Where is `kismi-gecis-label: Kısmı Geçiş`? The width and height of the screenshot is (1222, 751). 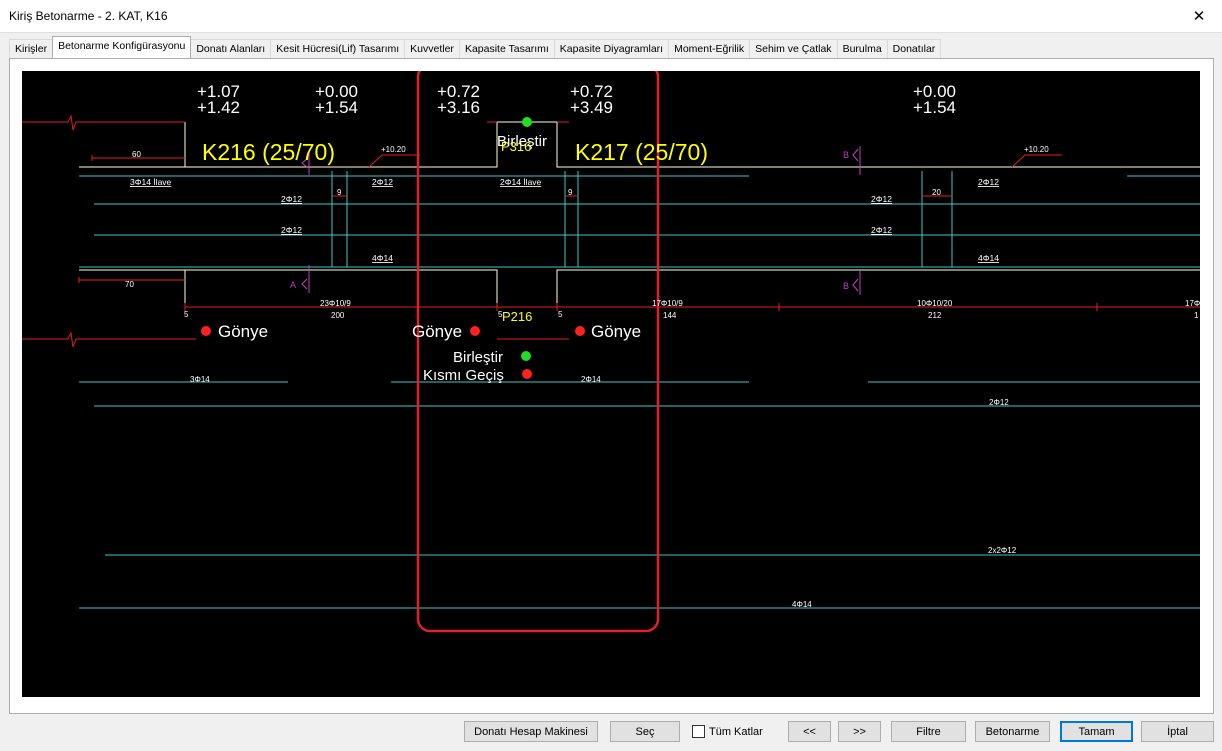
kismi-gecis-label: Kısmı Geçiş is located at coordinates (463, 375).